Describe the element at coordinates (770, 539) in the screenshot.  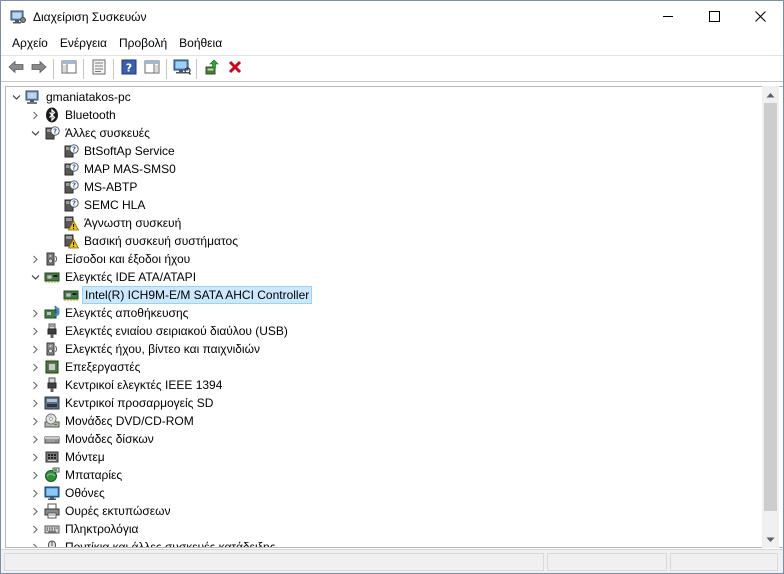
I see `scroll-down-button` at that location.